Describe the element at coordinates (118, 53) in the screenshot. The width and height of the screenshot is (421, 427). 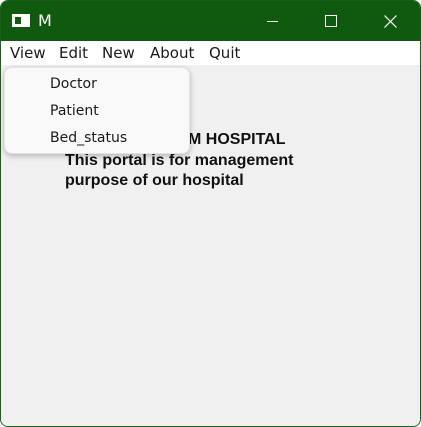
I see `menu-new: New` at that location.